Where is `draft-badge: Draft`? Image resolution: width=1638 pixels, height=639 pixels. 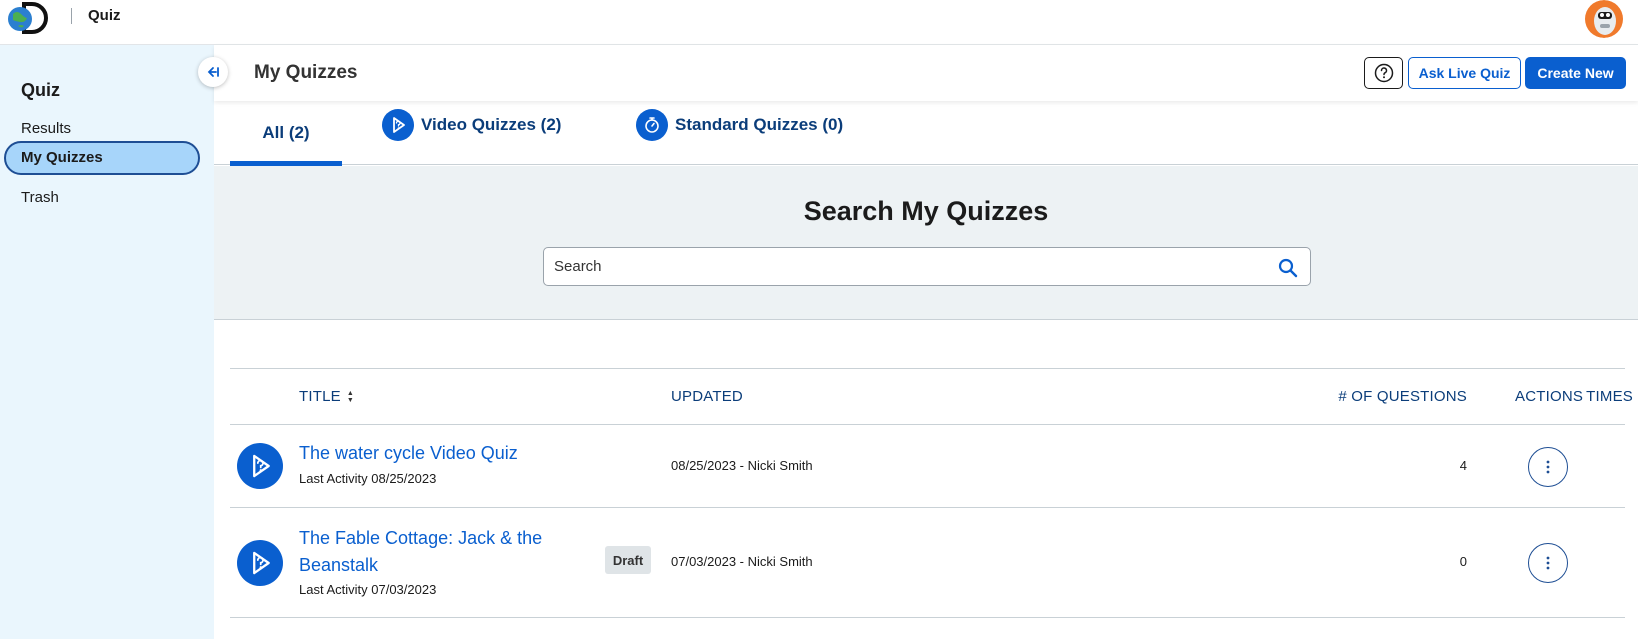 draft-badge: Draft is located at coordinates (628, 560).